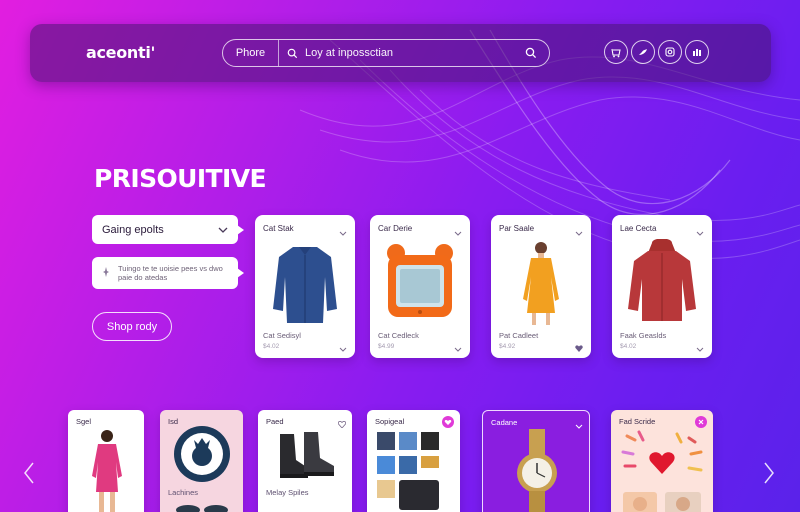 The width and height of the screenshot is (800, 512). Describe the element at coordinates (517, 228) in the screenshot. I see `product-card-title: Par Saale` at that location.